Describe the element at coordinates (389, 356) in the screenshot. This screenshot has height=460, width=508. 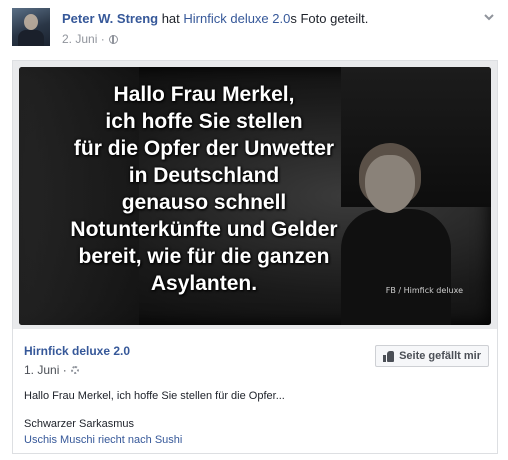
I see `thumbs-up-icon` at that location.